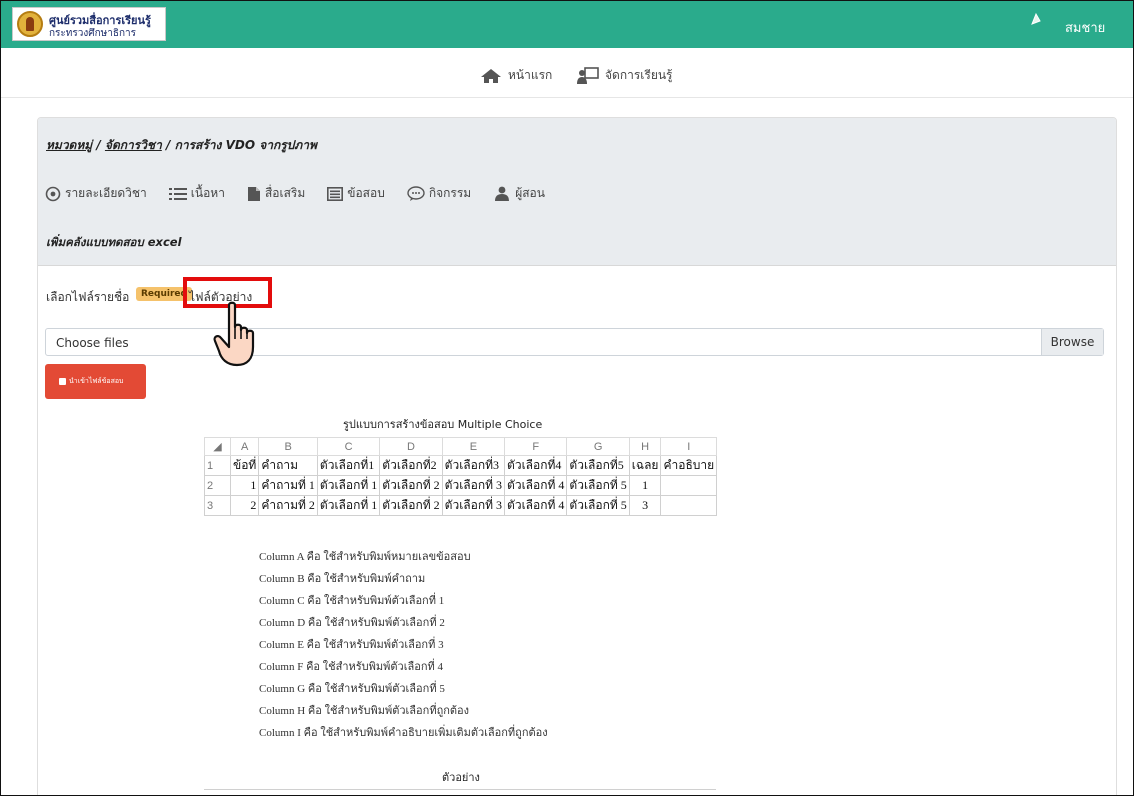  Describe the element at coordinates (443, 424) in the screenshot. I see `example-title: รูปแบบการสร้างข้อสอบ Multiple Choice` at that location.